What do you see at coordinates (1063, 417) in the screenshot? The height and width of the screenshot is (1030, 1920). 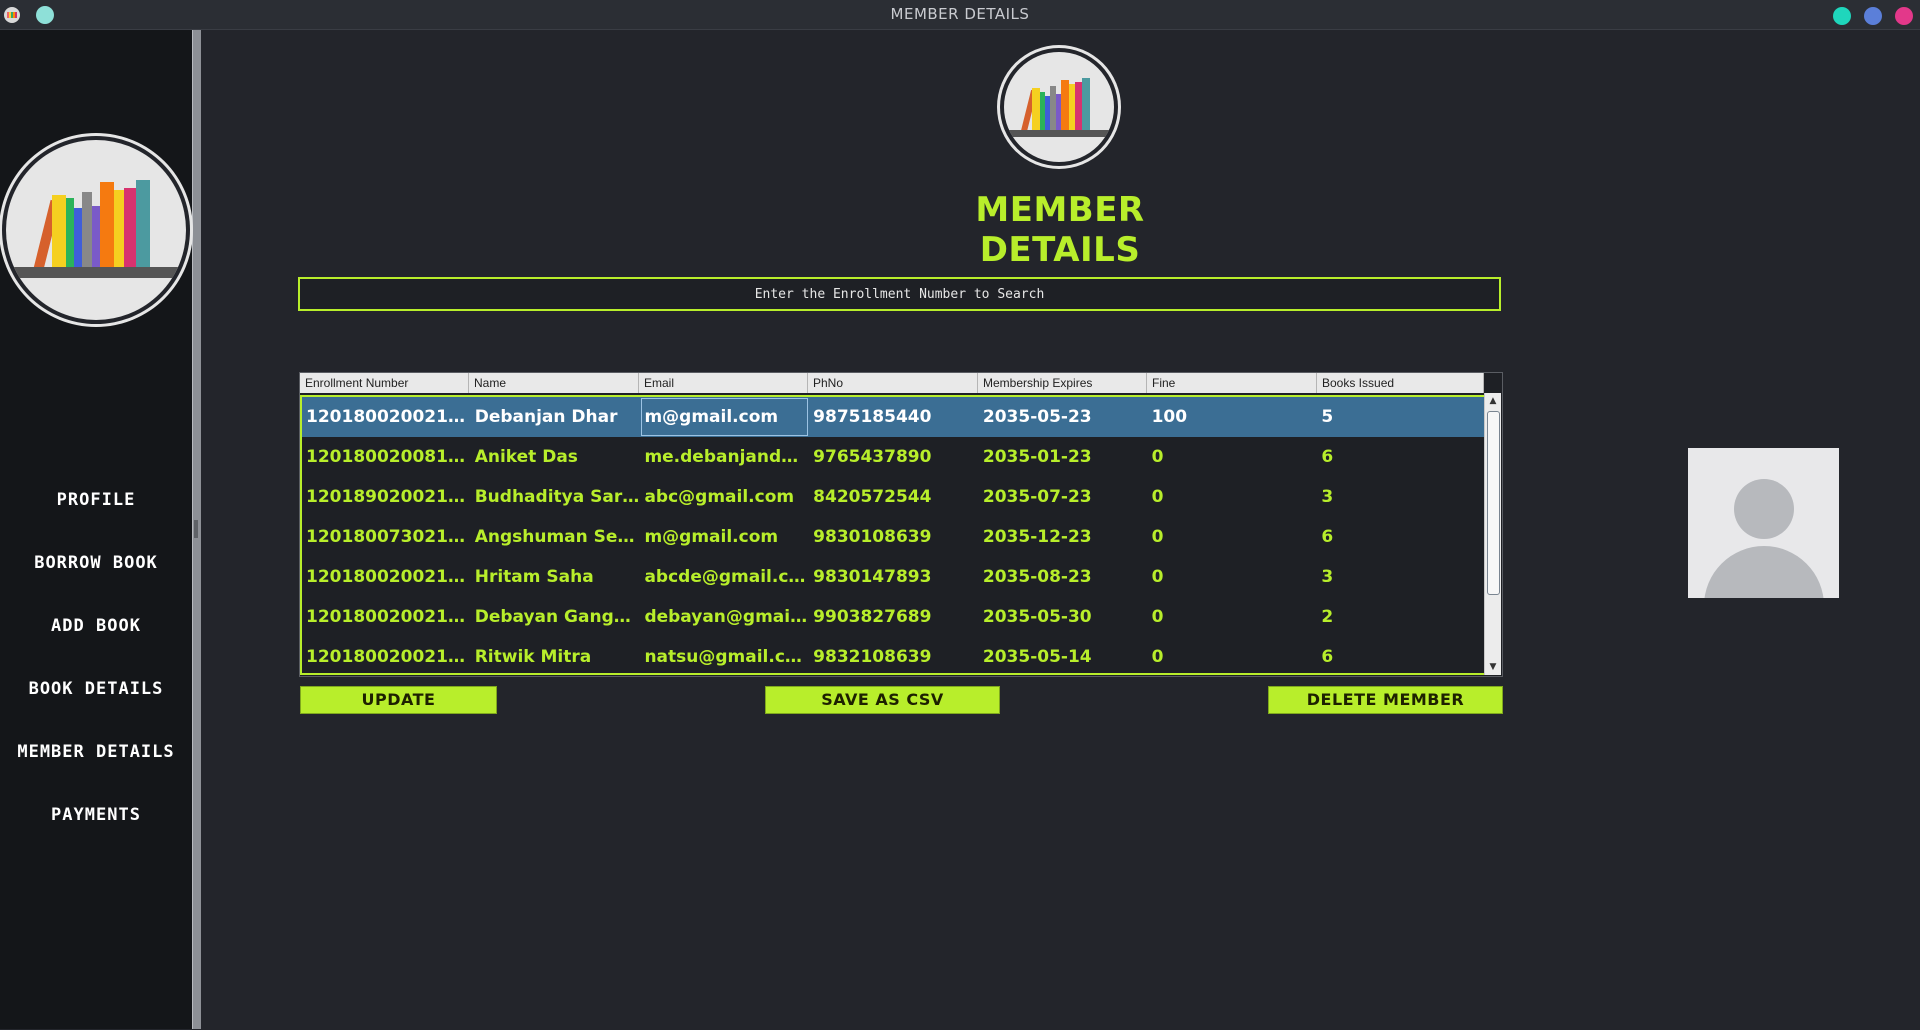 I see `cell-expires: 2035-05-23` at bounding box center [1063, 417].